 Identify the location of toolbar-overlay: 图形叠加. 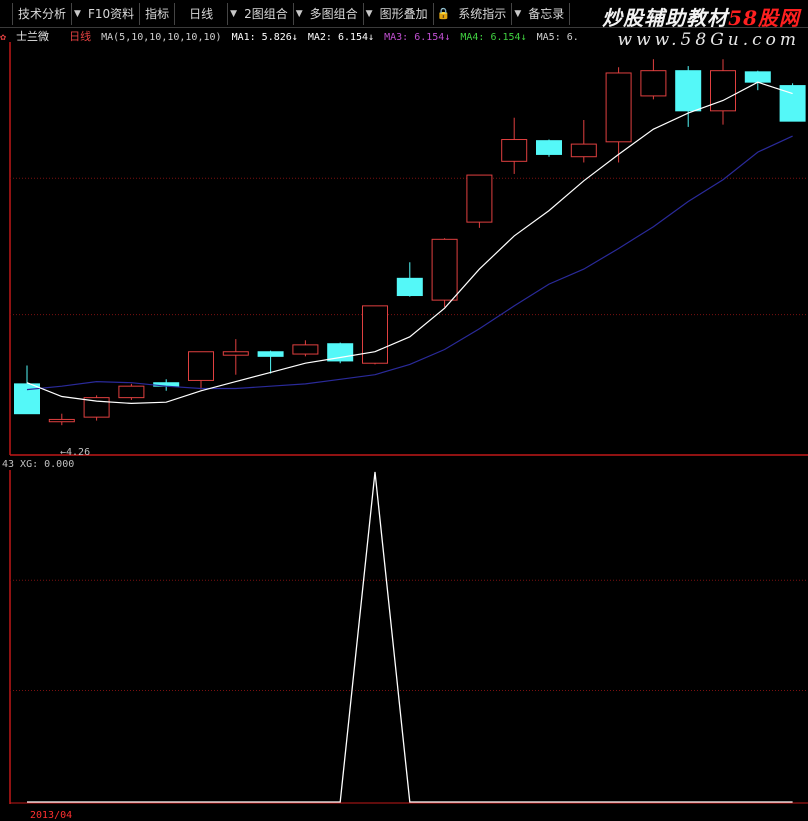
(404, 13).